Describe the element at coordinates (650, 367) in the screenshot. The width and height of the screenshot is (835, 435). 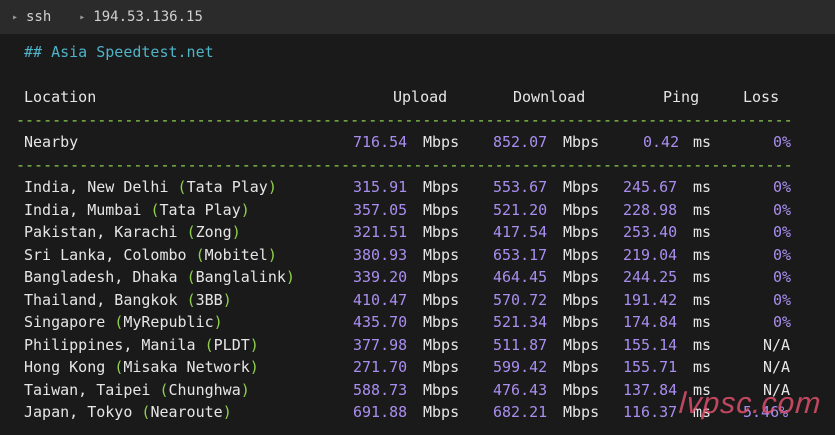
I see `ping-value: 155.71` at that location.